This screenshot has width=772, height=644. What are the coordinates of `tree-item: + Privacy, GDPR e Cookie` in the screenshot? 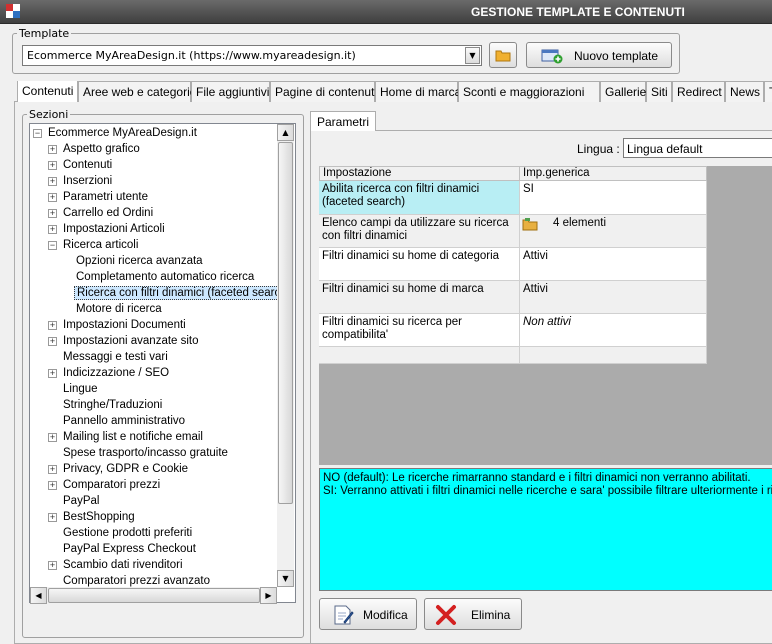 It's located at (118, 470).